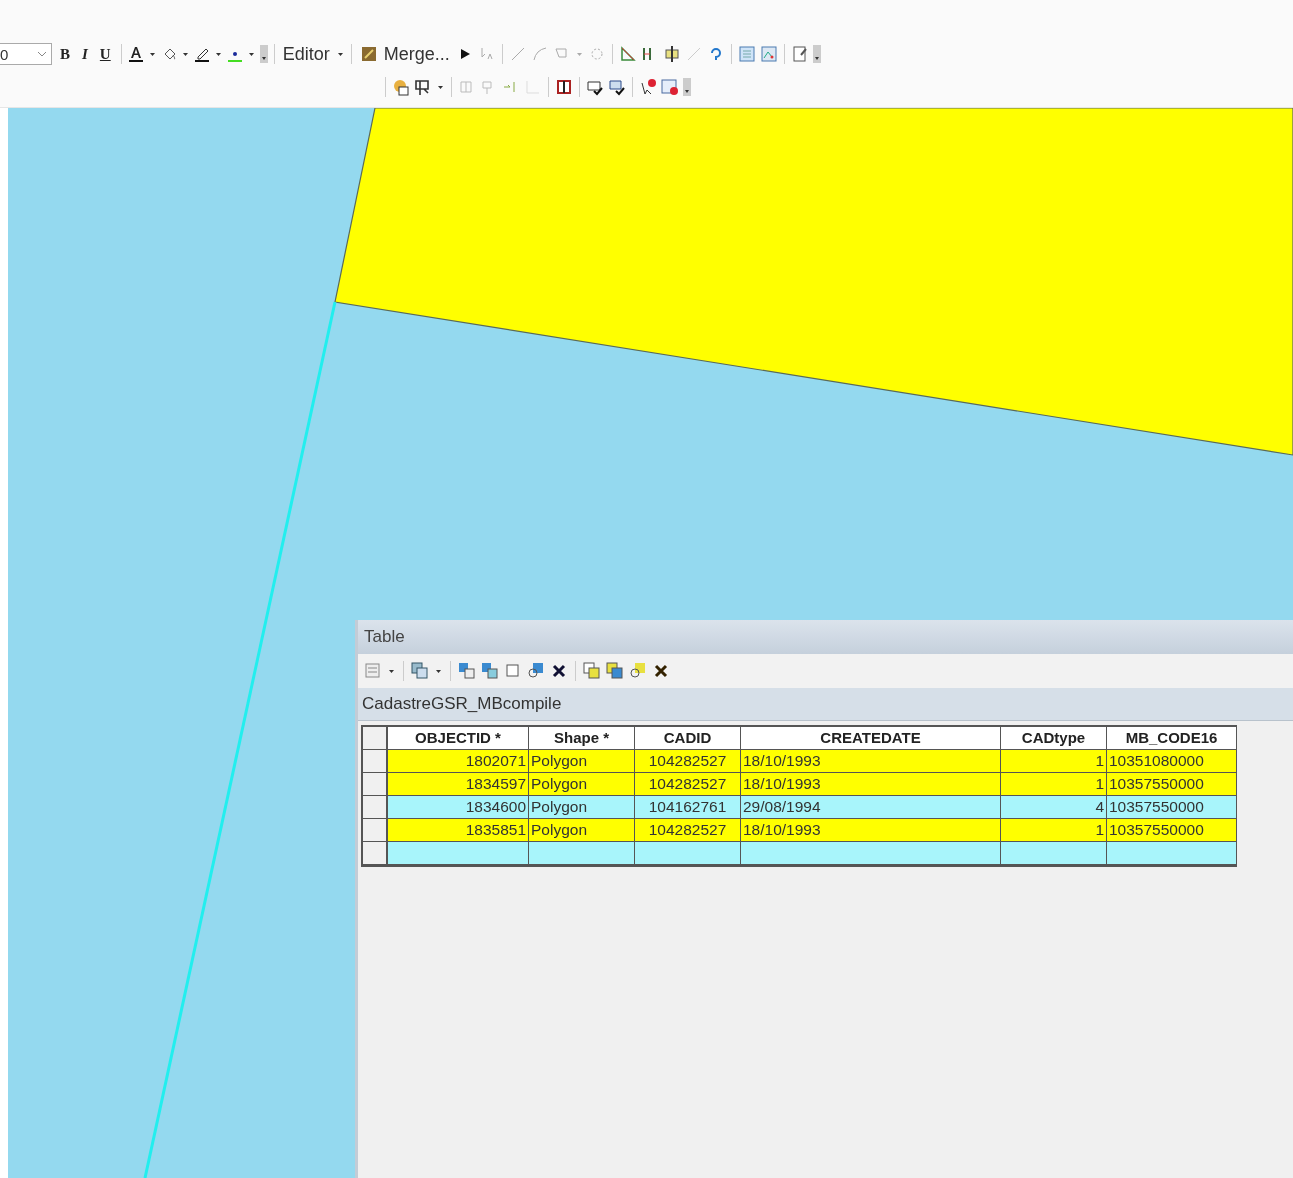 This screenshot has height=1178, width=1293. What do you see at coordinates (800, 830) in the screenshot?
I see `table-row: 1835851 Polygon 104282527 18/10/1993 1 10357550000` at bounding box center [800, 830].